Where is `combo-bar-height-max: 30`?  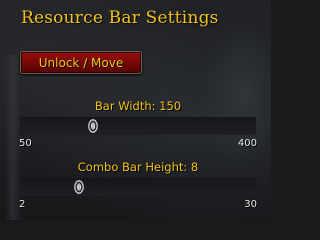 combo-bar-height-max: 30 is located at coordinates (250, 204).